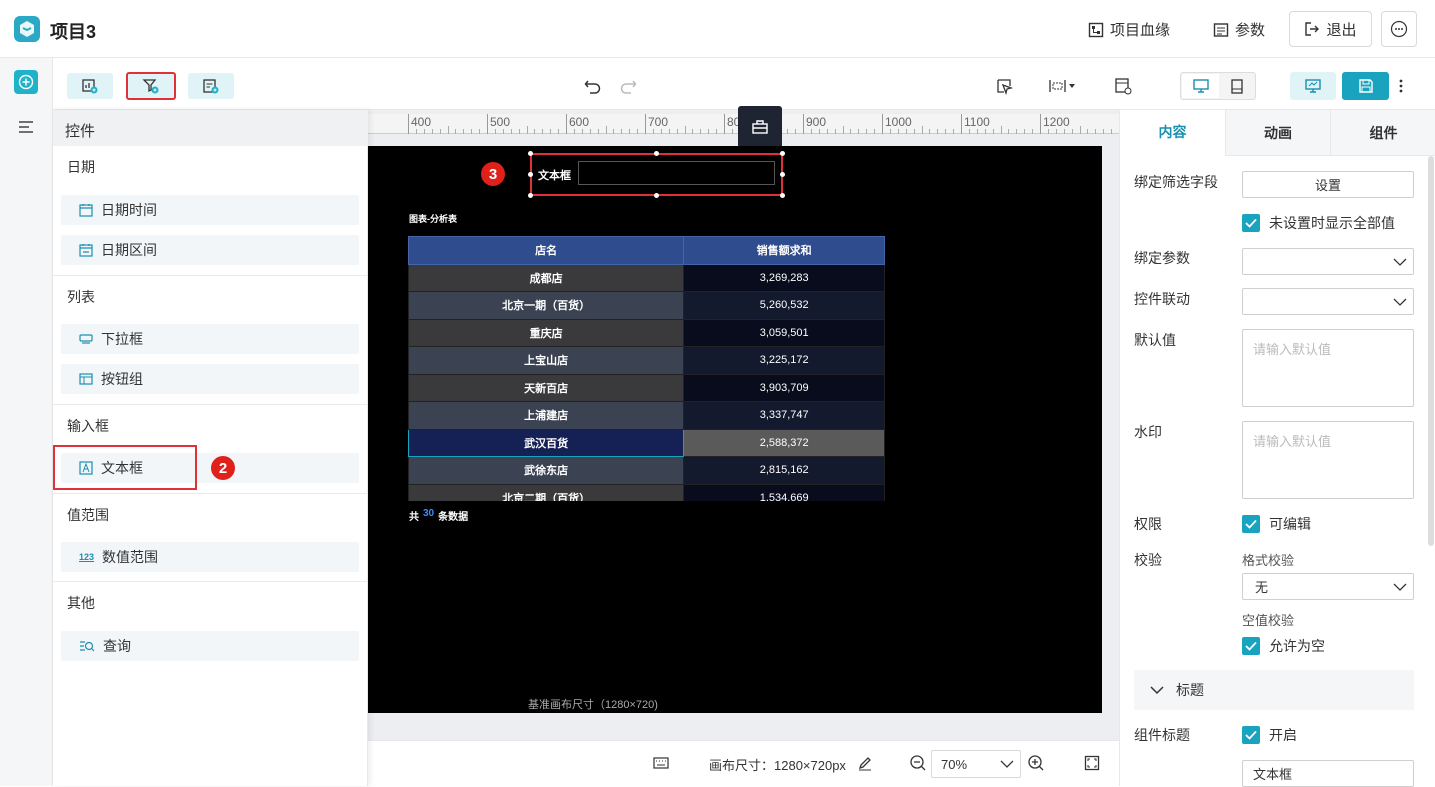  What do you see at coordinates (429, 513) in the screenshot?
I see `footer-count: 30` at bounding box center [429, 513].